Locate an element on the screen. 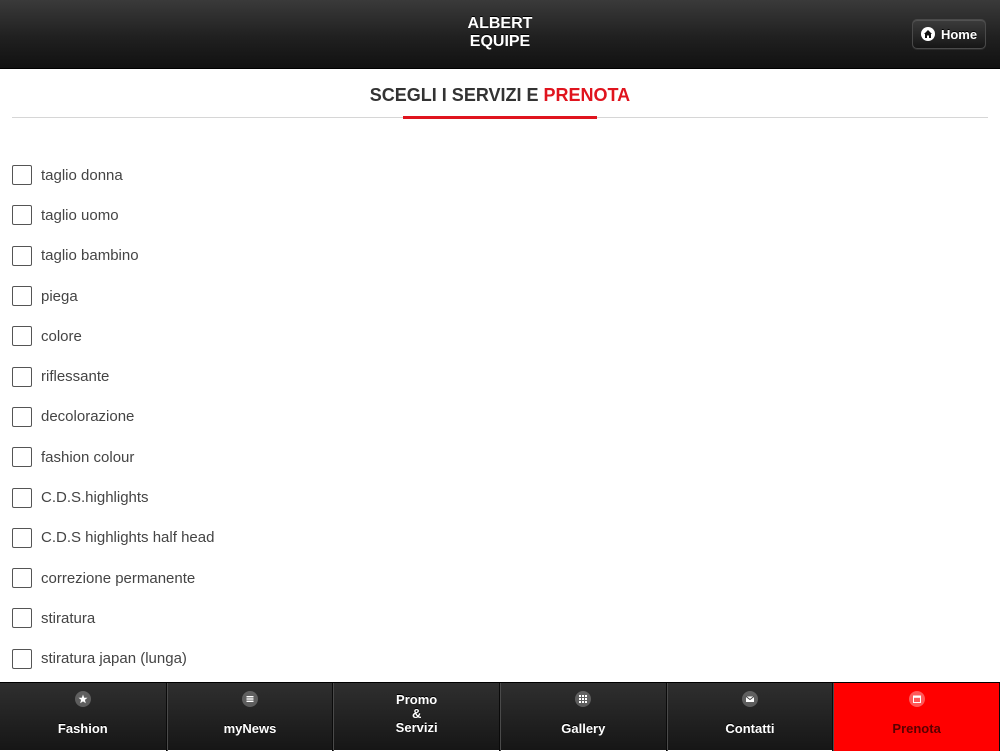 This screenshot has width=1000, height=751. service-label: colore is located at coordinates (61, 336).